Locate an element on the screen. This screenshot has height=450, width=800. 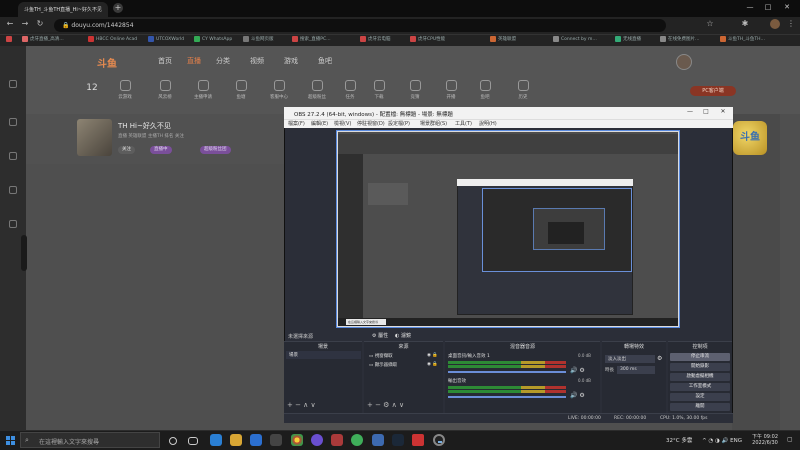
nav-home: 首页 is located at coordinates (165, 61).